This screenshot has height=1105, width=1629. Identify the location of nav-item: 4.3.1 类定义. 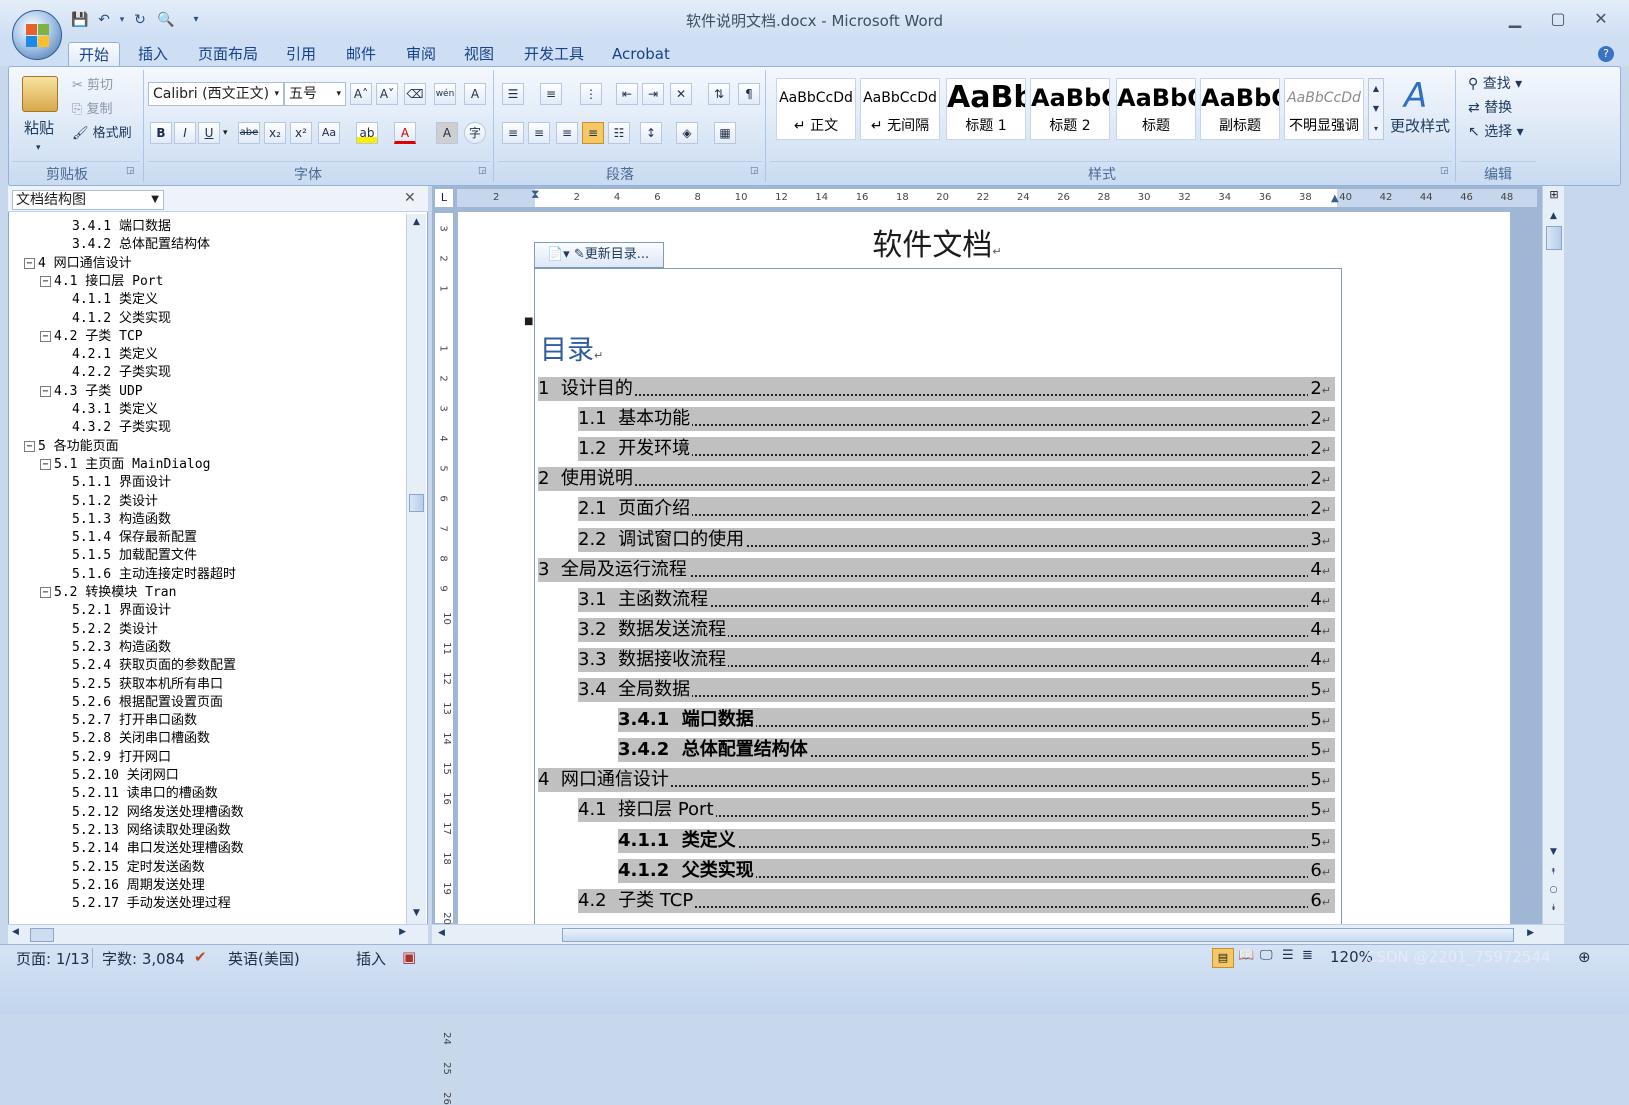
(115, 410).